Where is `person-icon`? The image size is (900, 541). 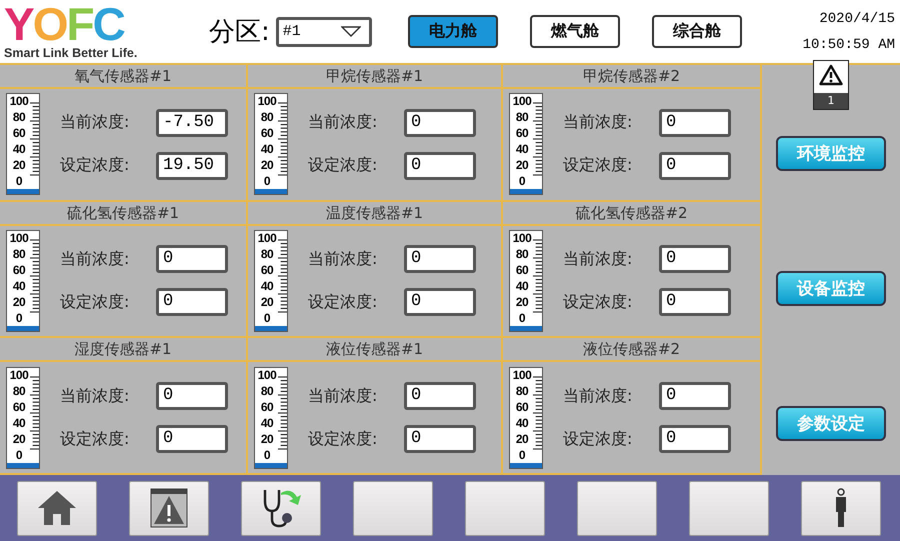 person-icon is located at coordinates (841, 508).